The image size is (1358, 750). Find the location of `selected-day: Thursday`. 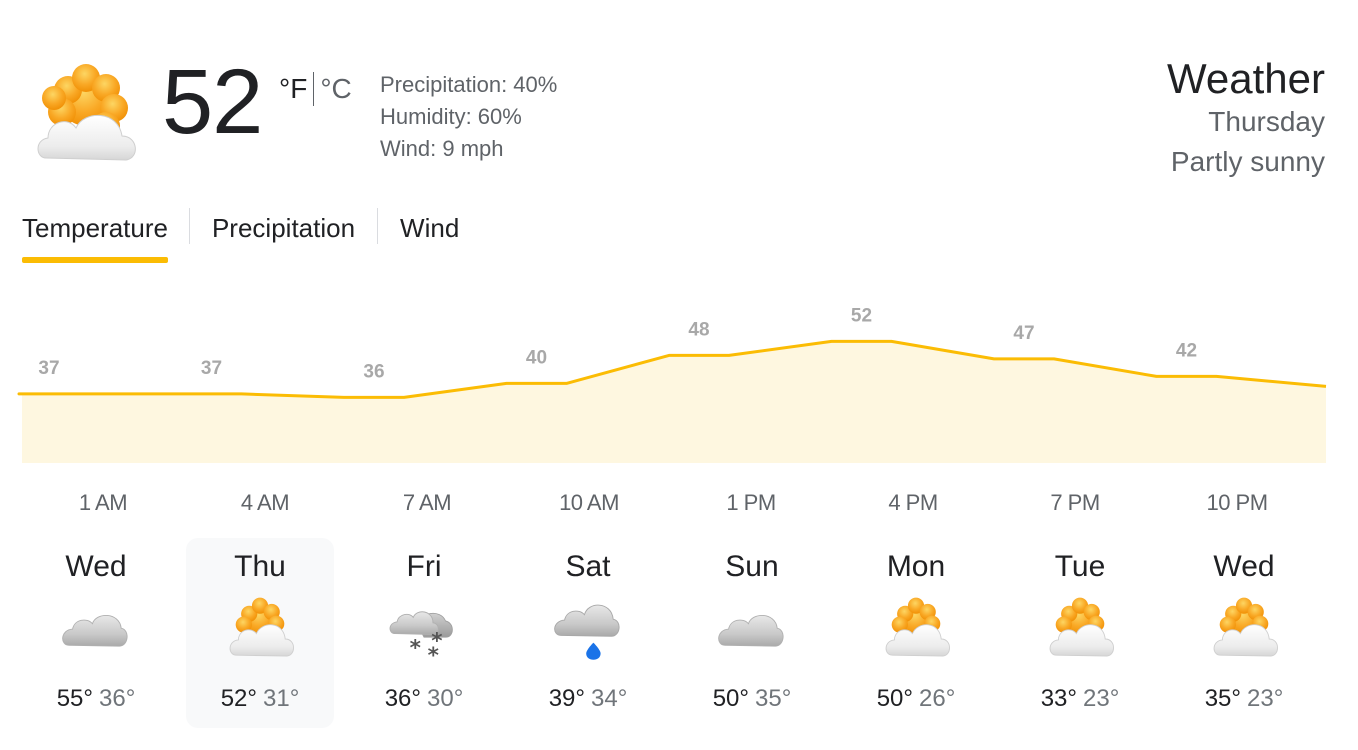

selected-day: Thursday is located at coordinates (1266, 121).